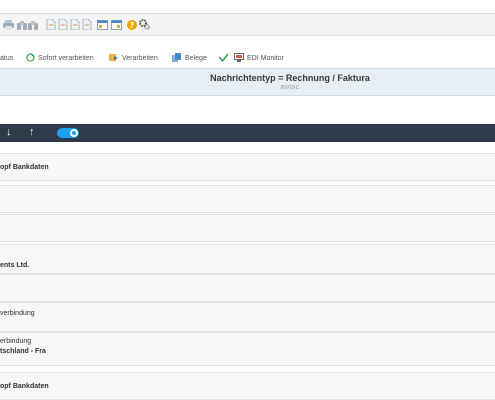 The image size is (495, 400). What do you see at coordinates (140, 58) in the screenshot?
I see `verarbeiten-label: Verarbeiten` at bounding box center [140, 58].